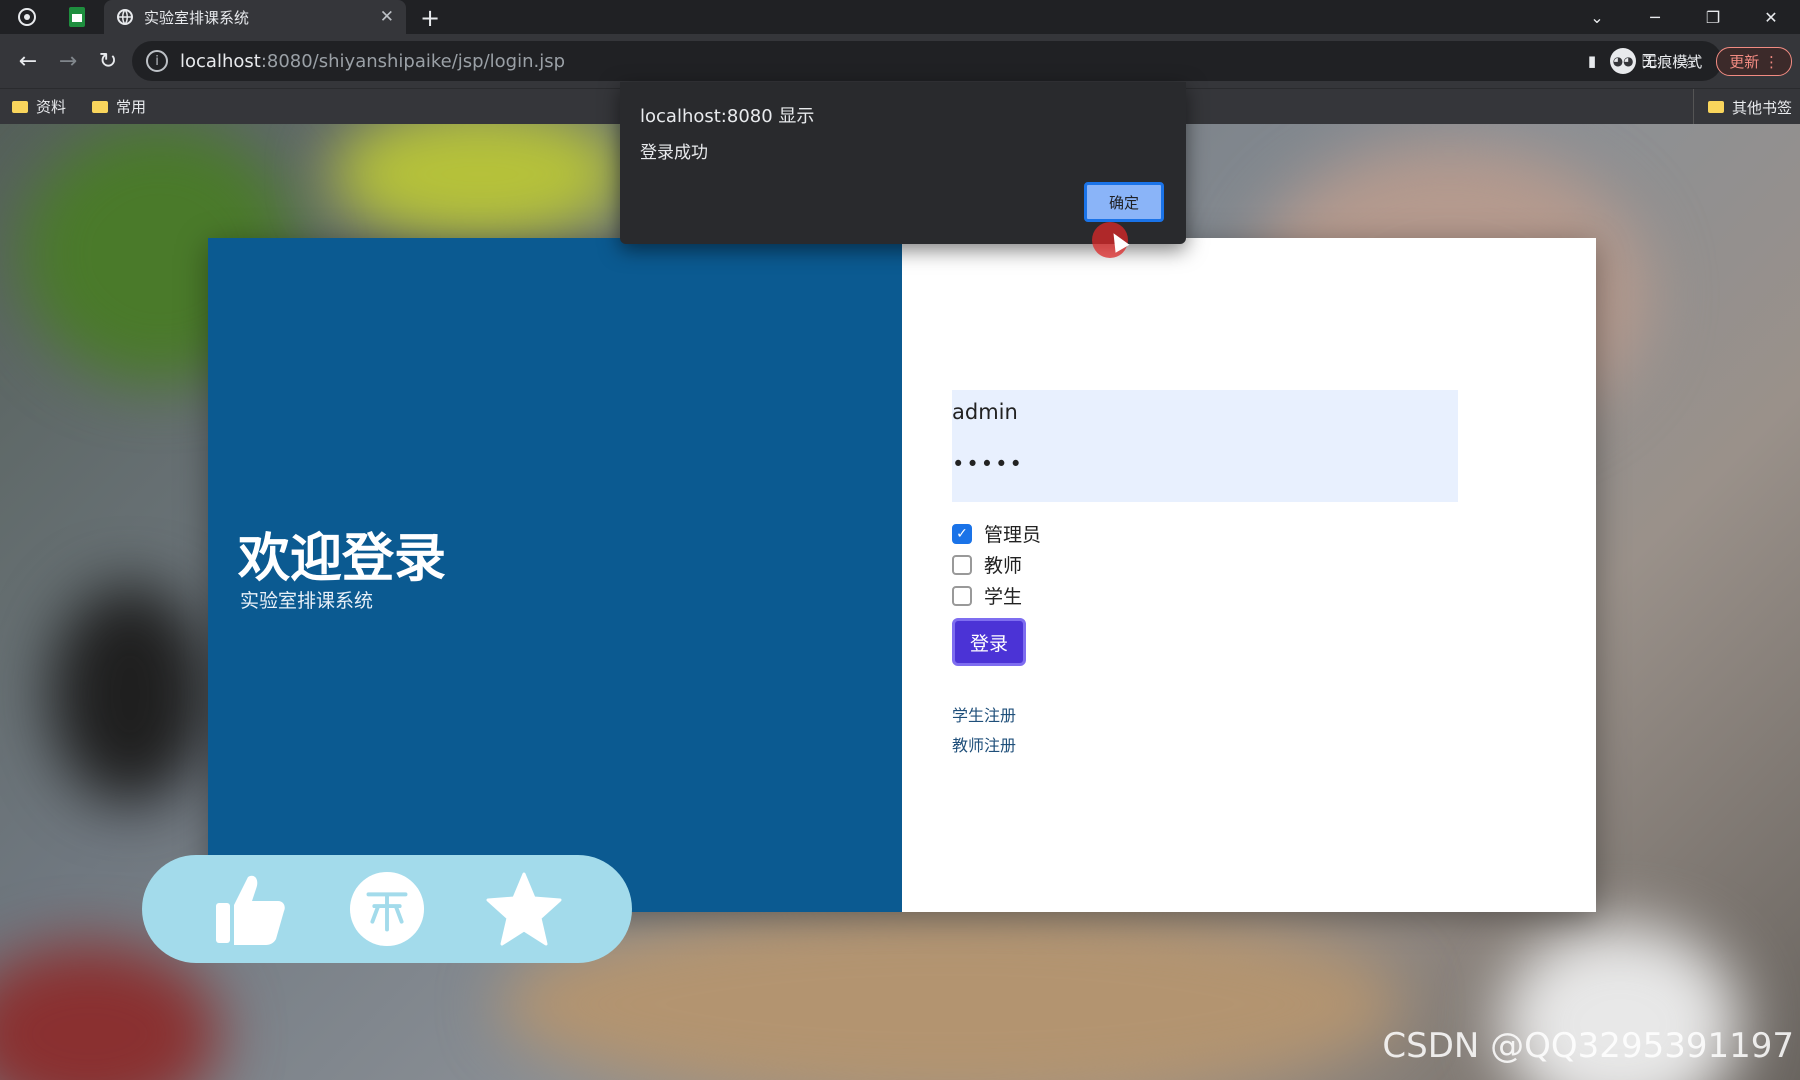 Image resolution: width=1800 pixels, height=1080 pixels. What do you see at coordinates (674, 153) in the screenshot?
I see `alert-message: 登录成功` at bounding box center [674, 153].